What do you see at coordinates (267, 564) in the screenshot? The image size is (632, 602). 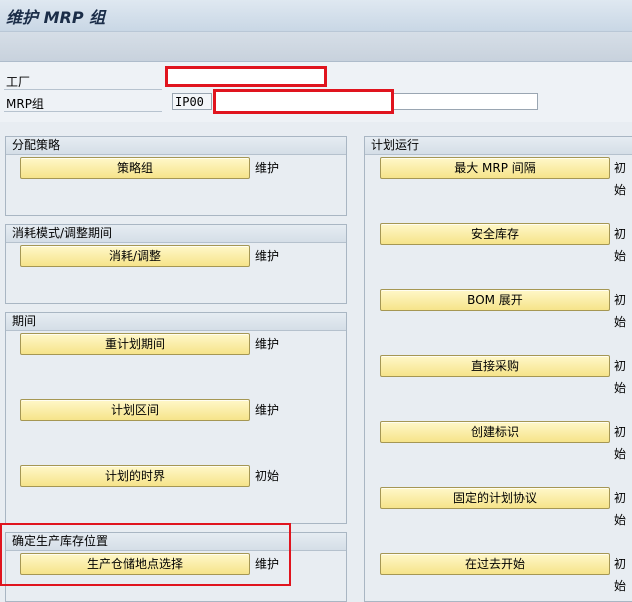 I see `production-storage-selection-status: 维护` at bounding box center [267, 564].